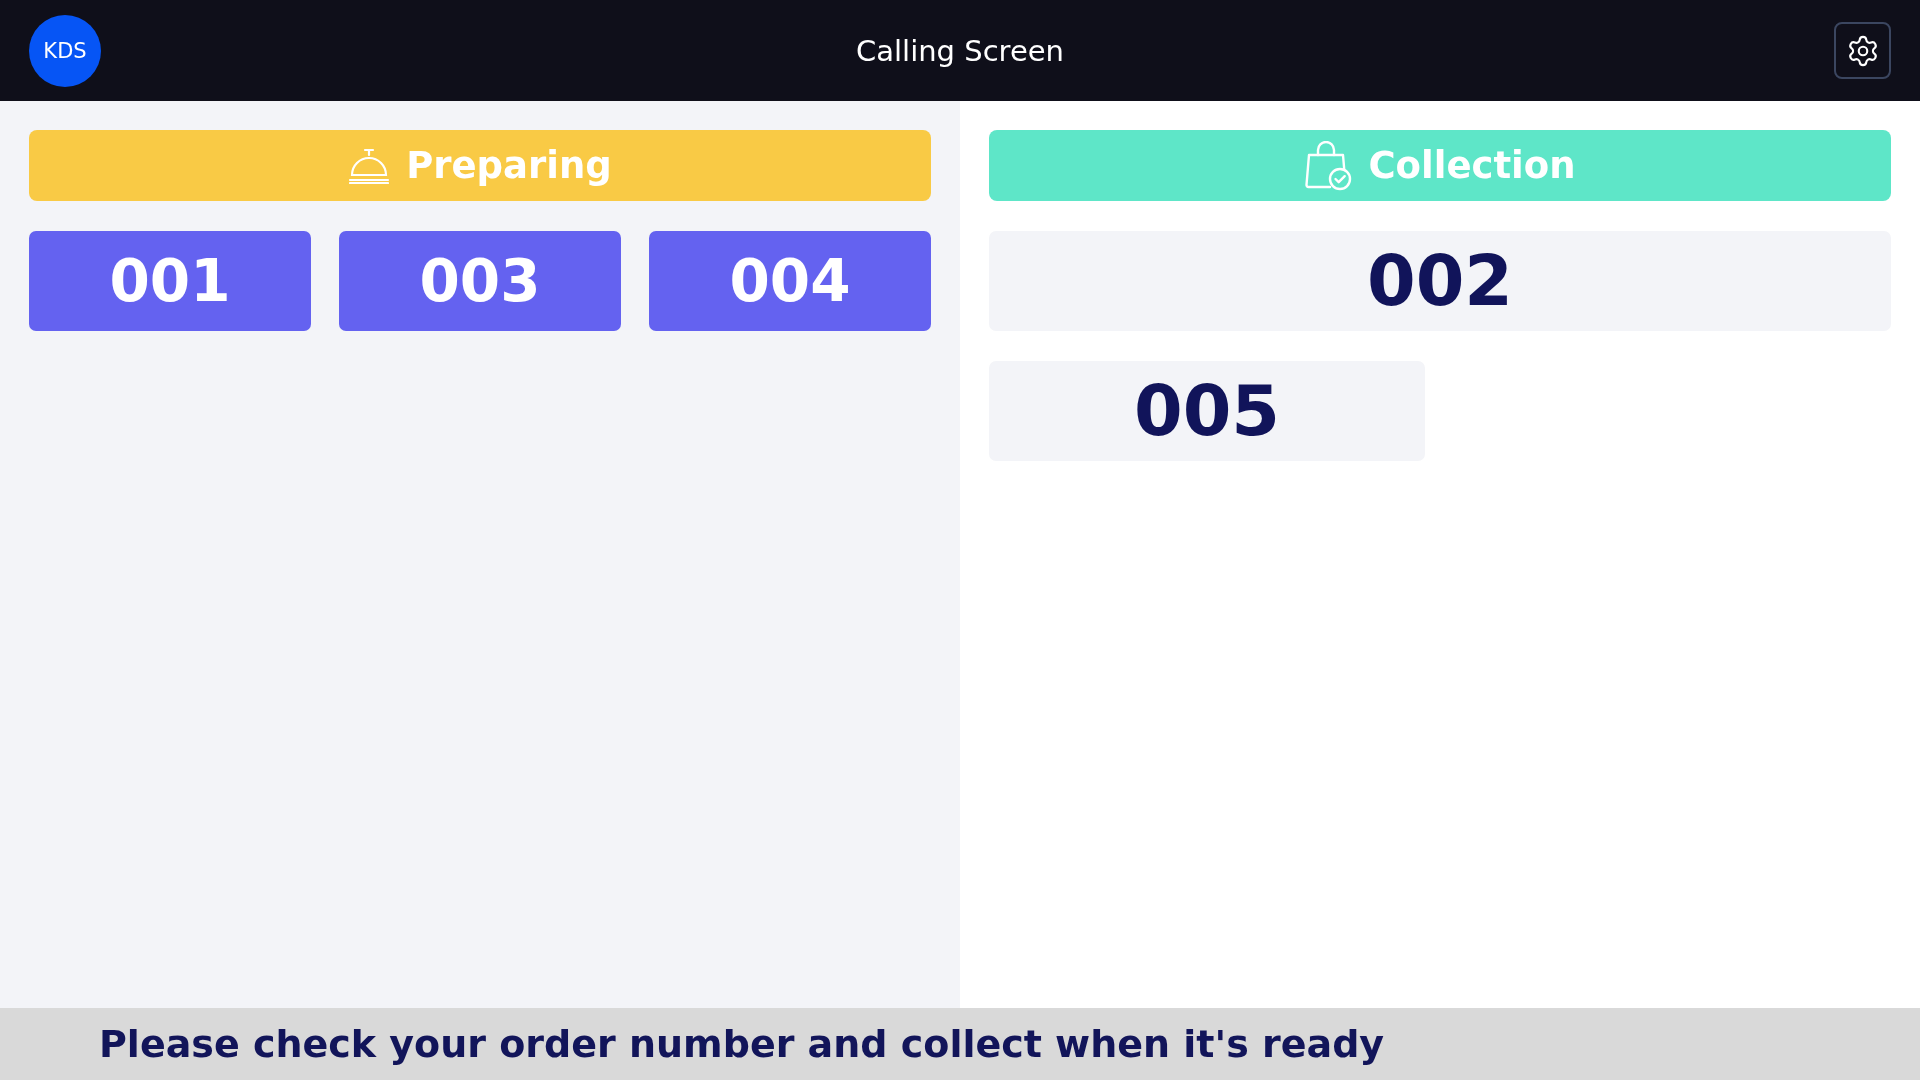 This screenshot has height=1080, width=1920. What do you see at coordinates (480, 281) in the screenshot?
I see `order-number-card: 003` at bounding box center [480, 281].